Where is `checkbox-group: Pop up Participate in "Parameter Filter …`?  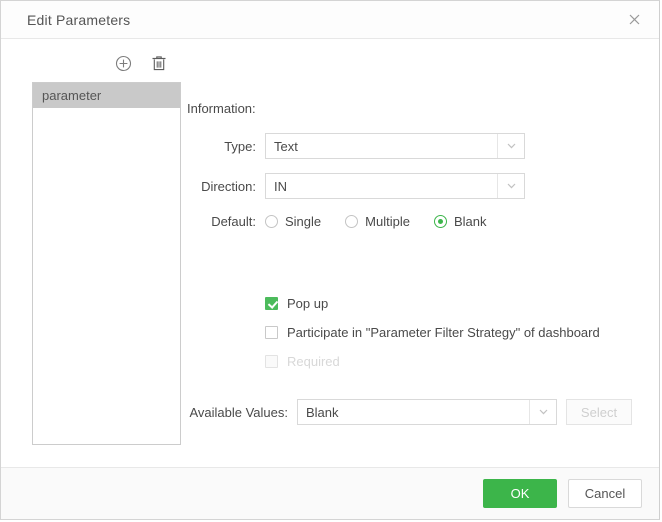
checkbox-group: Pop up Participate in "Parameter Filter … is located at coordinates (423, 332).